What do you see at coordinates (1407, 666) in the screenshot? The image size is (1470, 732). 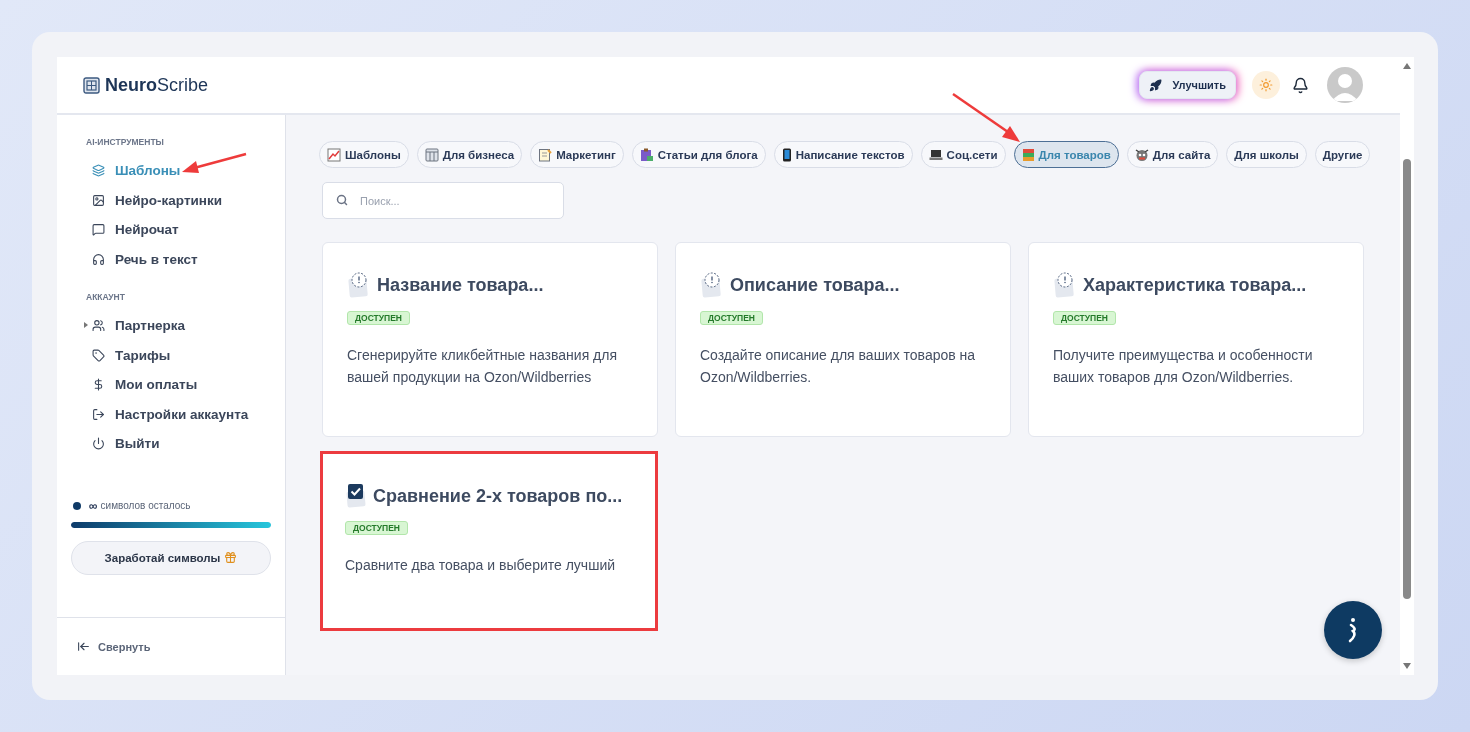 I see `scroll-down-icon` at bounding box center [1407, 666].